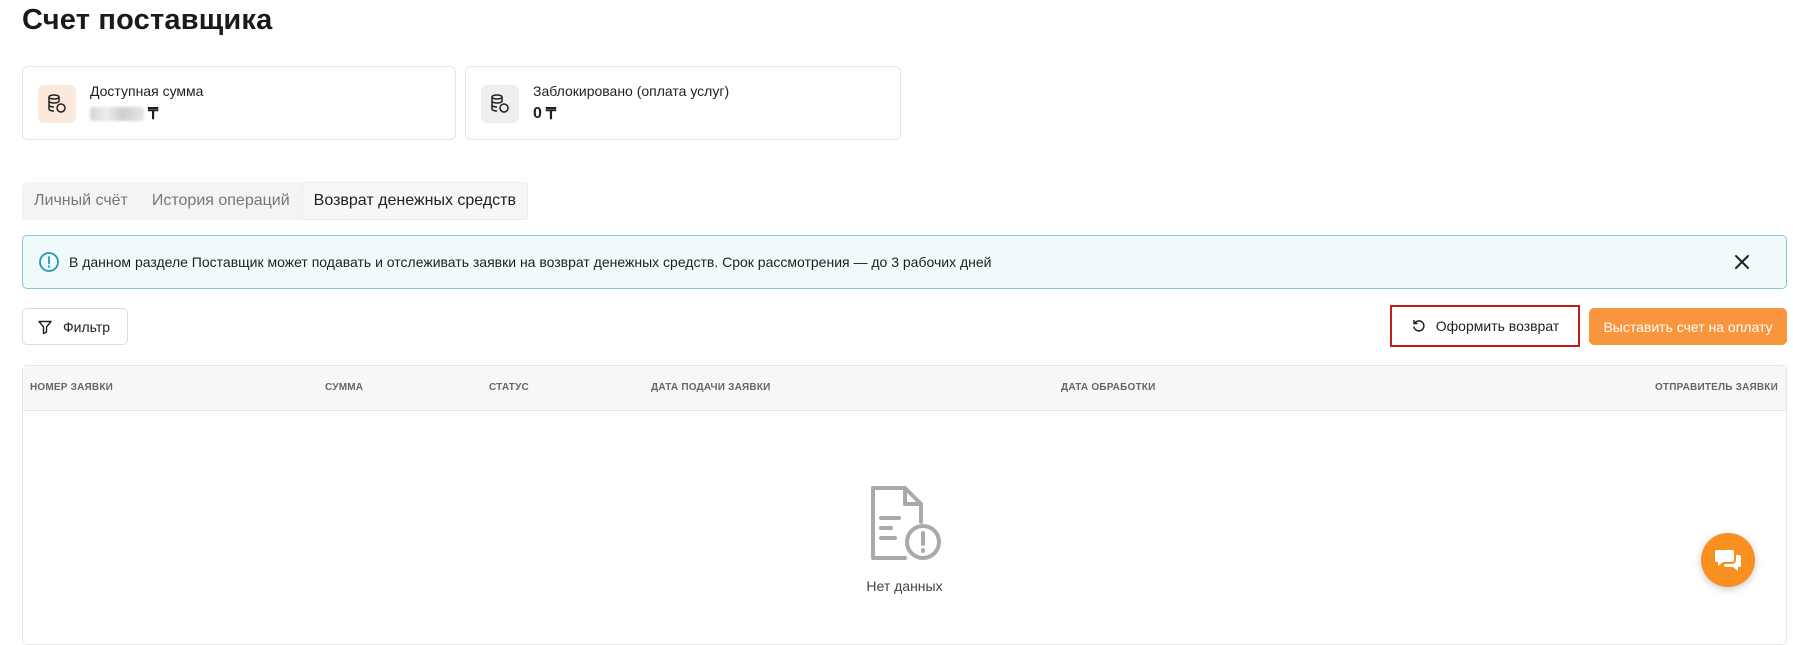  Describe the element at coordinates (1419, 325) in the screenshot. I see `refresh-icon` at that location.